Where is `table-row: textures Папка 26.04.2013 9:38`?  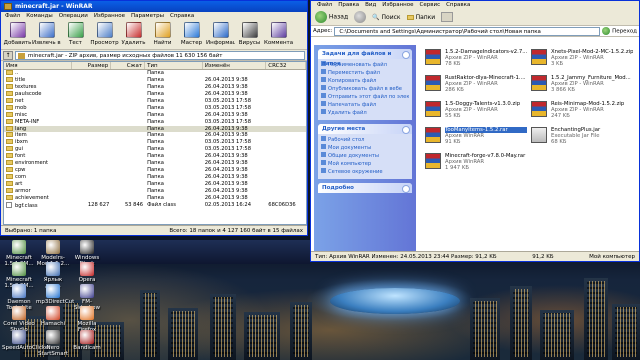
table-row: textures Папка 26.04.2013 9:38 is located at coordinates (155, 87).